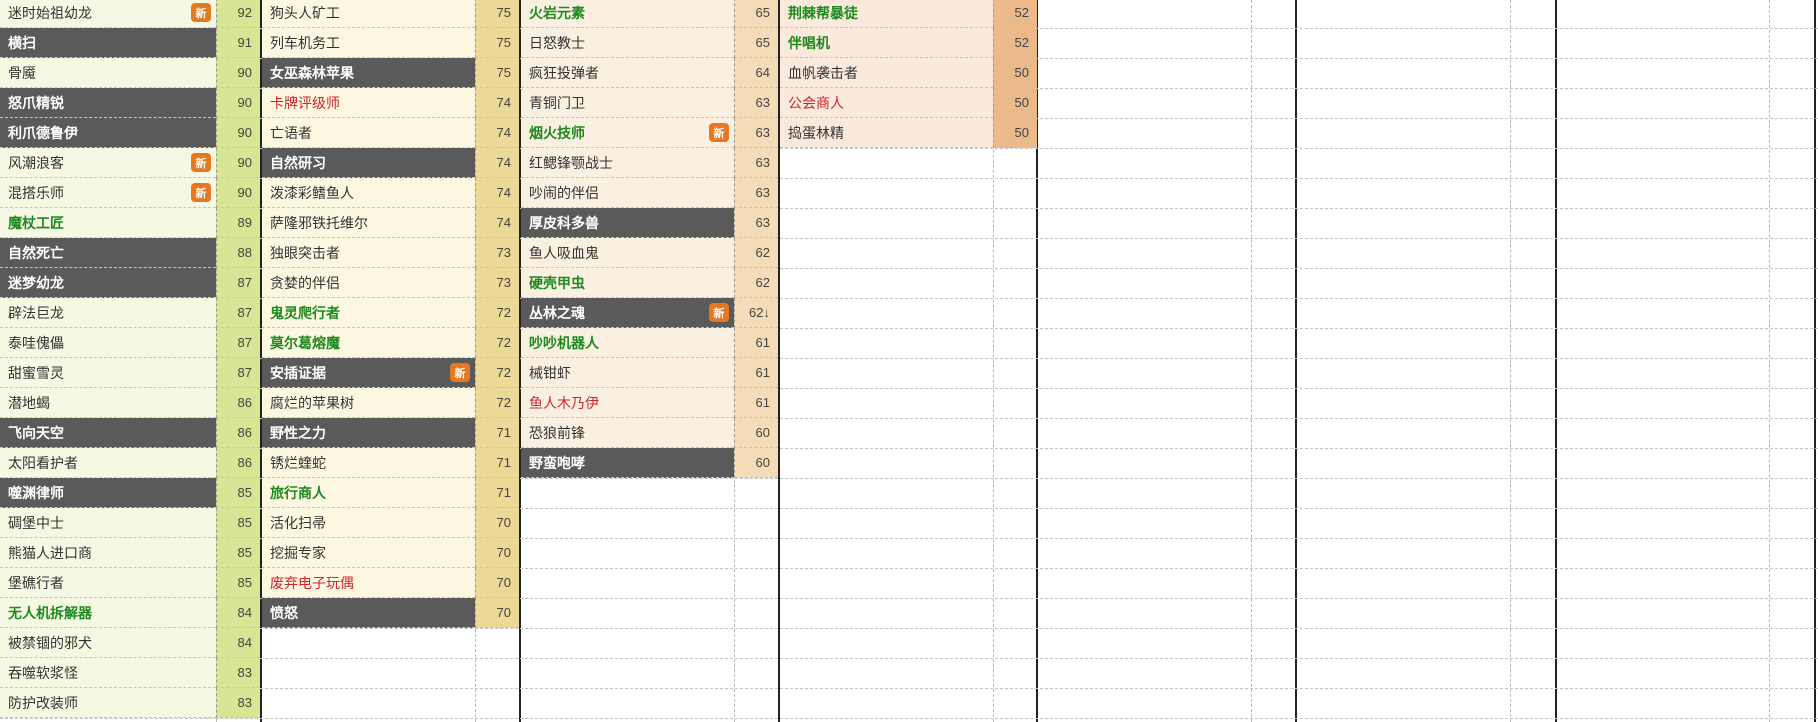 The width and height of the screenshot is (1818, 722). Describe the element at coordinates (368, 553) in the screenshot. I see `card-name-cell: 挖掘专家` at that location.